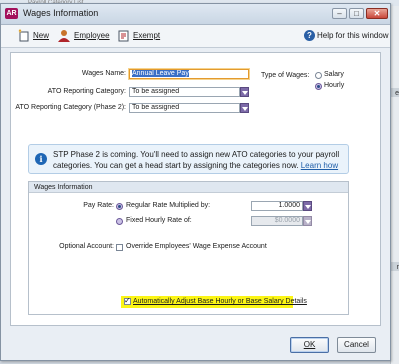 Image resolution: width=399 pixels, height=364 pixels. What do you see at coordinates (319, 165) in the screenshot?
I see `learn-how-link: Learn how` at bounding box center [319, 165].